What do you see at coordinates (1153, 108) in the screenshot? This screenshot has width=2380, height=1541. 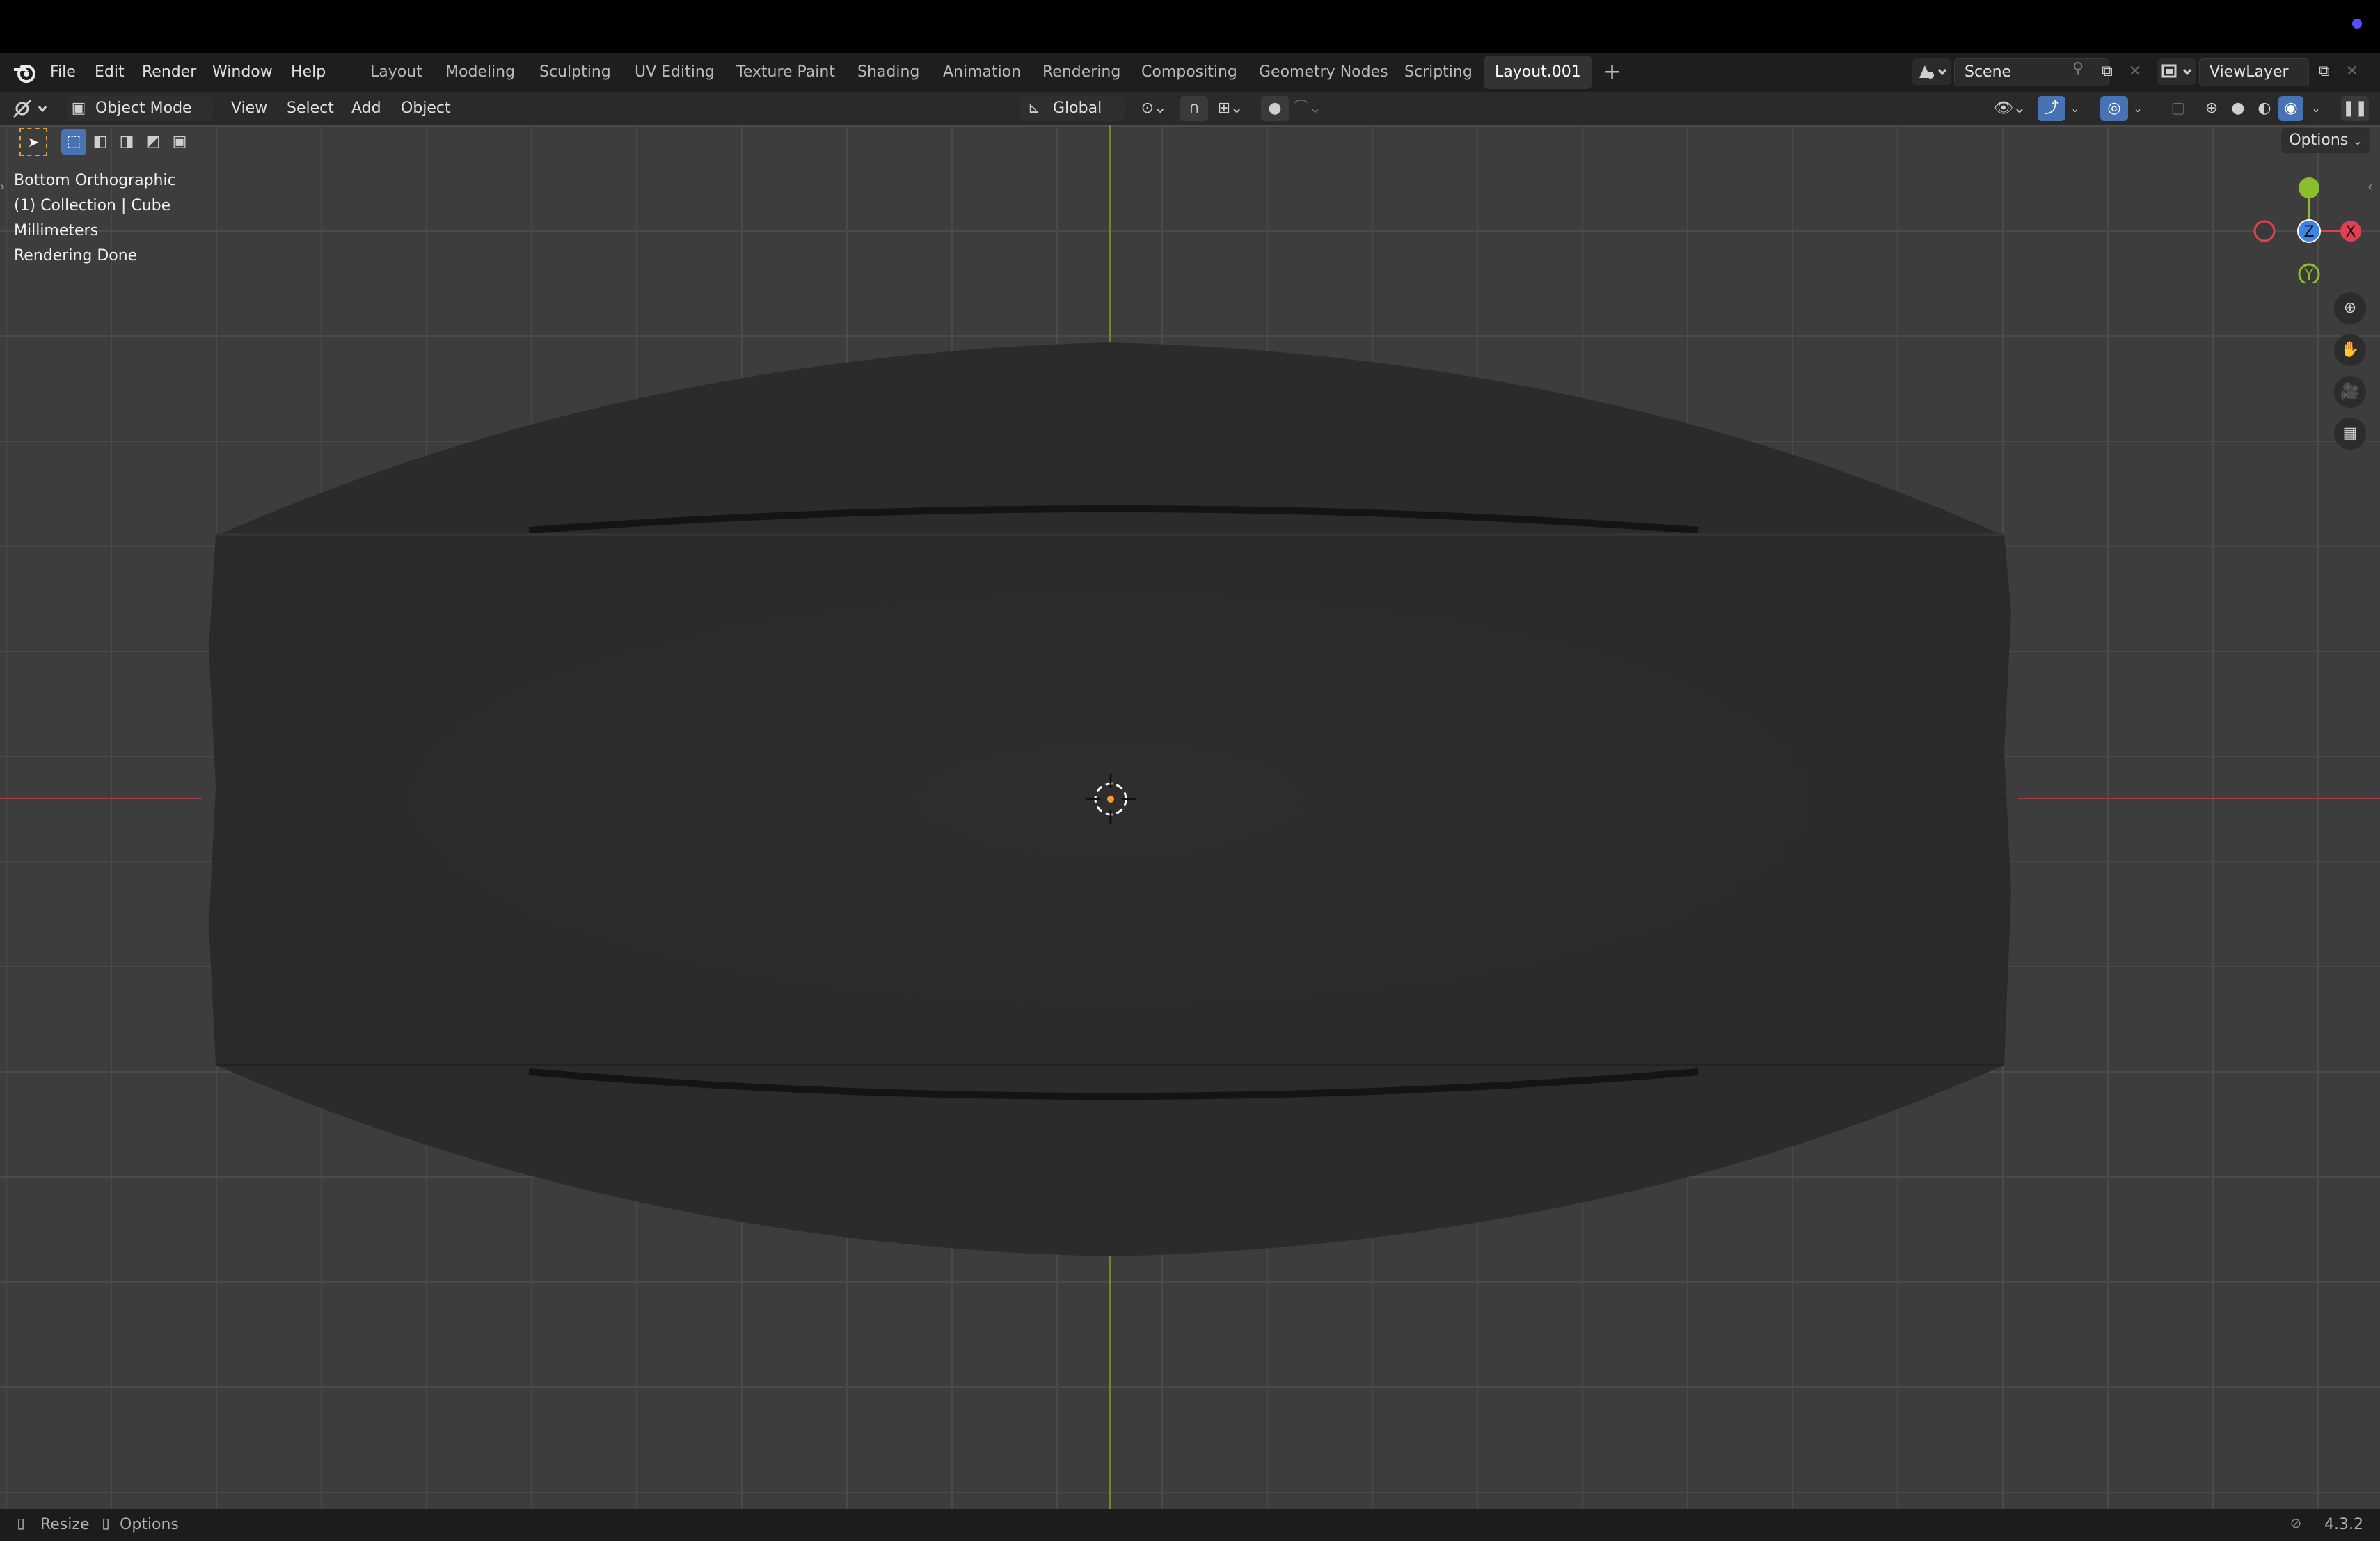 I see `pivot-point-icon: ⊙⌄` at bounding box center [1153, 108].